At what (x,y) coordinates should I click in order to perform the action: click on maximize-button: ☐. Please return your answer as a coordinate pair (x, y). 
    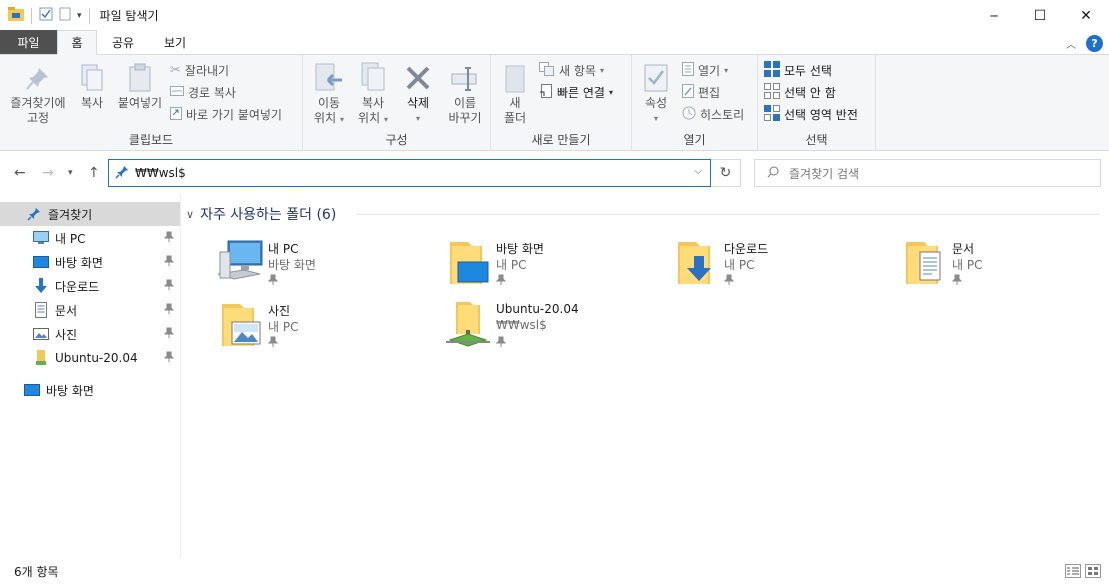
    Looking at the image, I should click on (1040, 15).